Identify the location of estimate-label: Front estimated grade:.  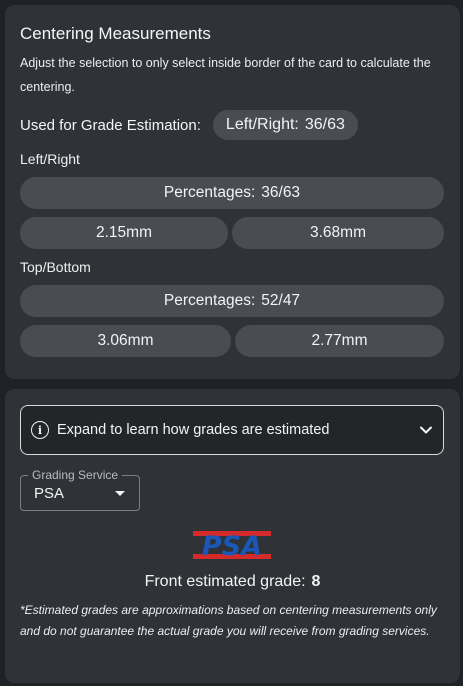
(225, 581).